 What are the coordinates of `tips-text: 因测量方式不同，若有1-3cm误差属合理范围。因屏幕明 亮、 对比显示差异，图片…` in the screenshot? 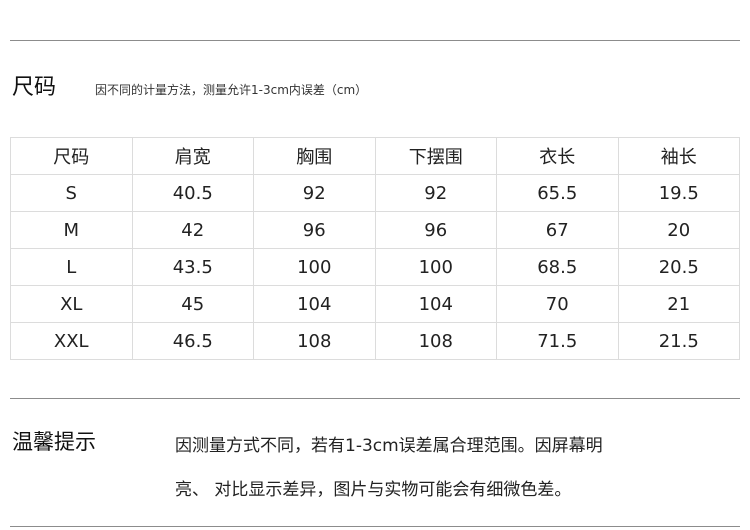 It's located at (445, 468).